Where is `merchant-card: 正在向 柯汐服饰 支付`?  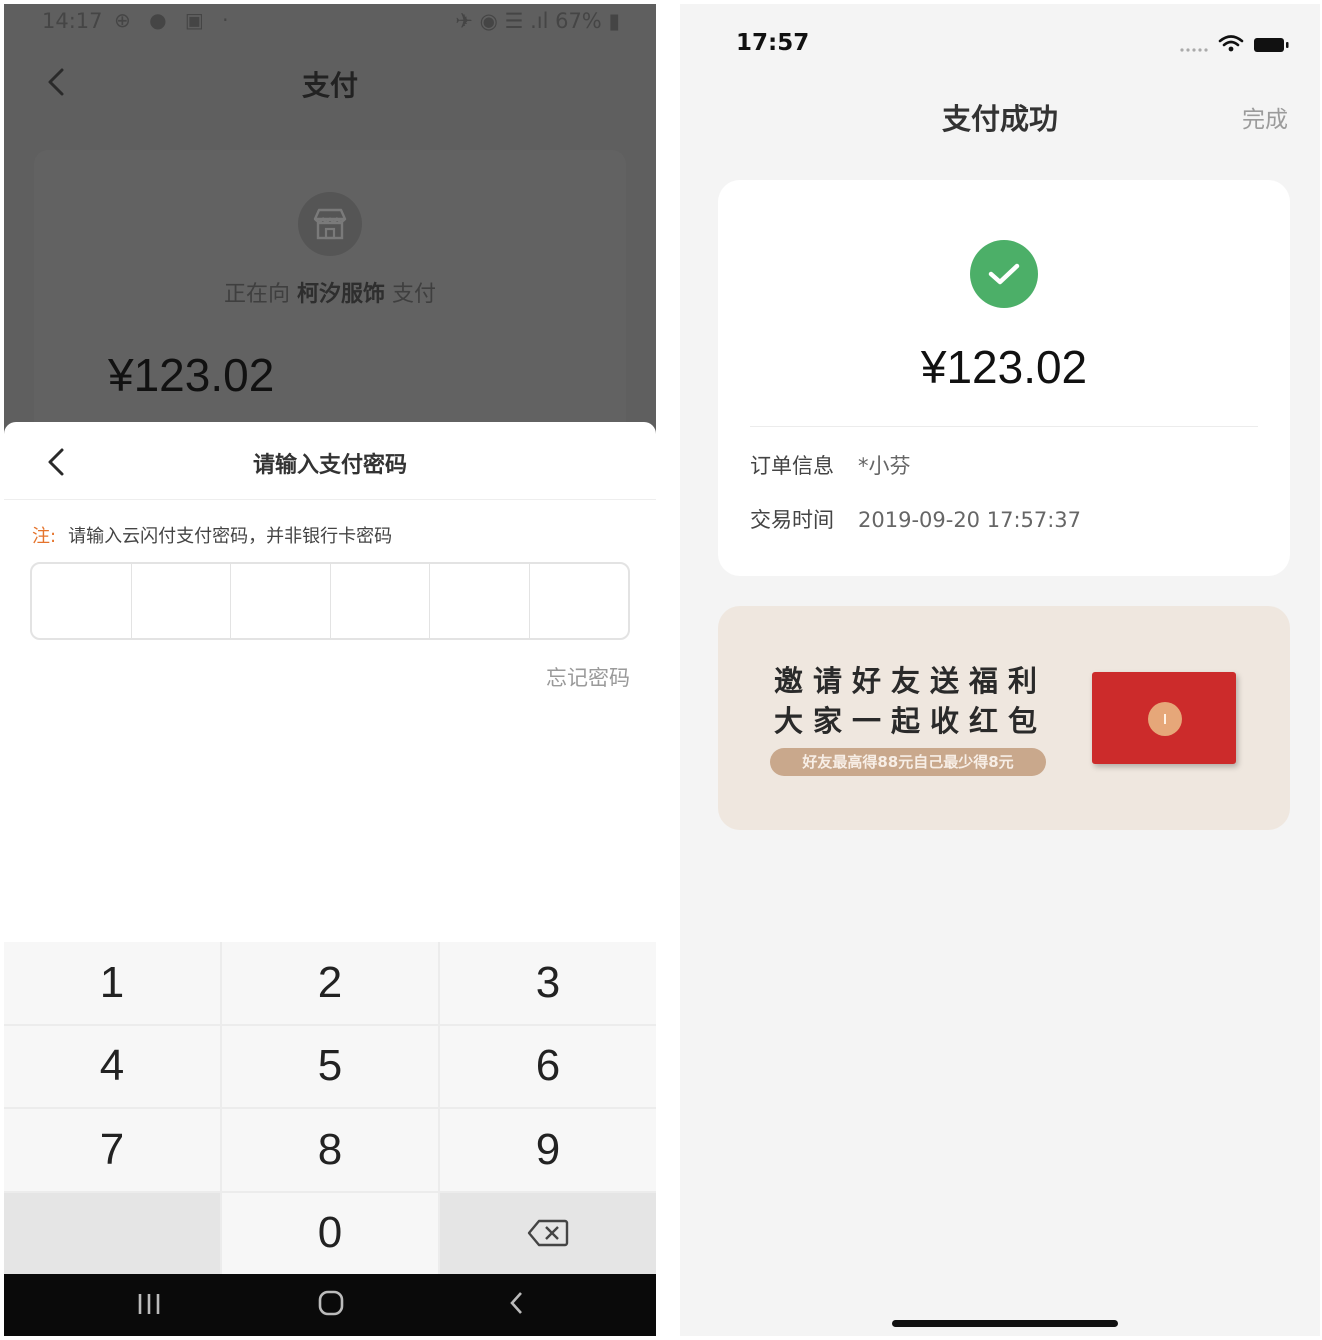 merchant-card: 正在向 柯汐服饰 支付 is located at coordinates (330, 300).